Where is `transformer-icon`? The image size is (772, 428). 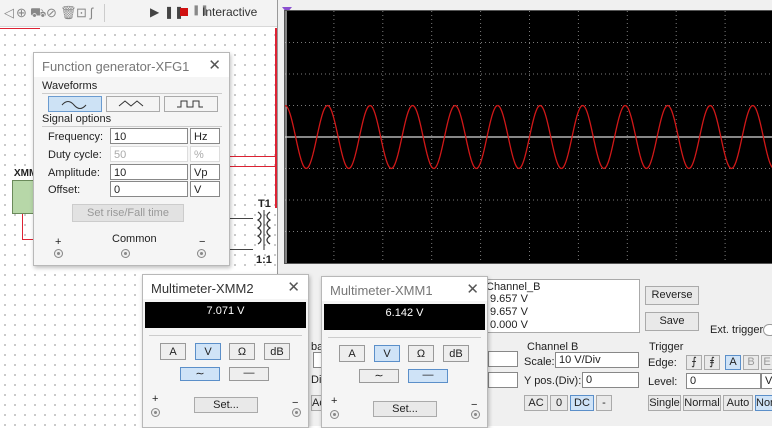
transformer-icon is located at coordinates (265, 232).